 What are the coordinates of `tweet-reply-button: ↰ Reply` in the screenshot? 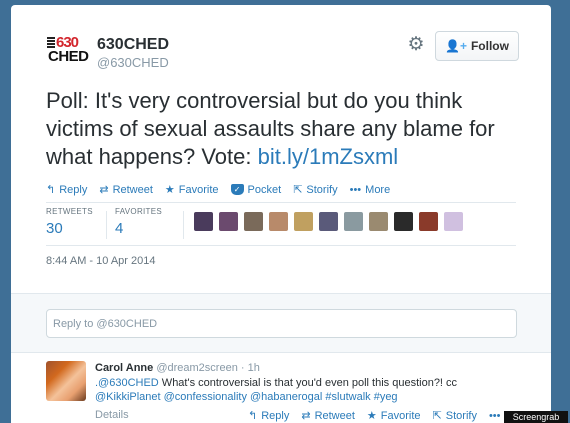 It's located at (67, 190).